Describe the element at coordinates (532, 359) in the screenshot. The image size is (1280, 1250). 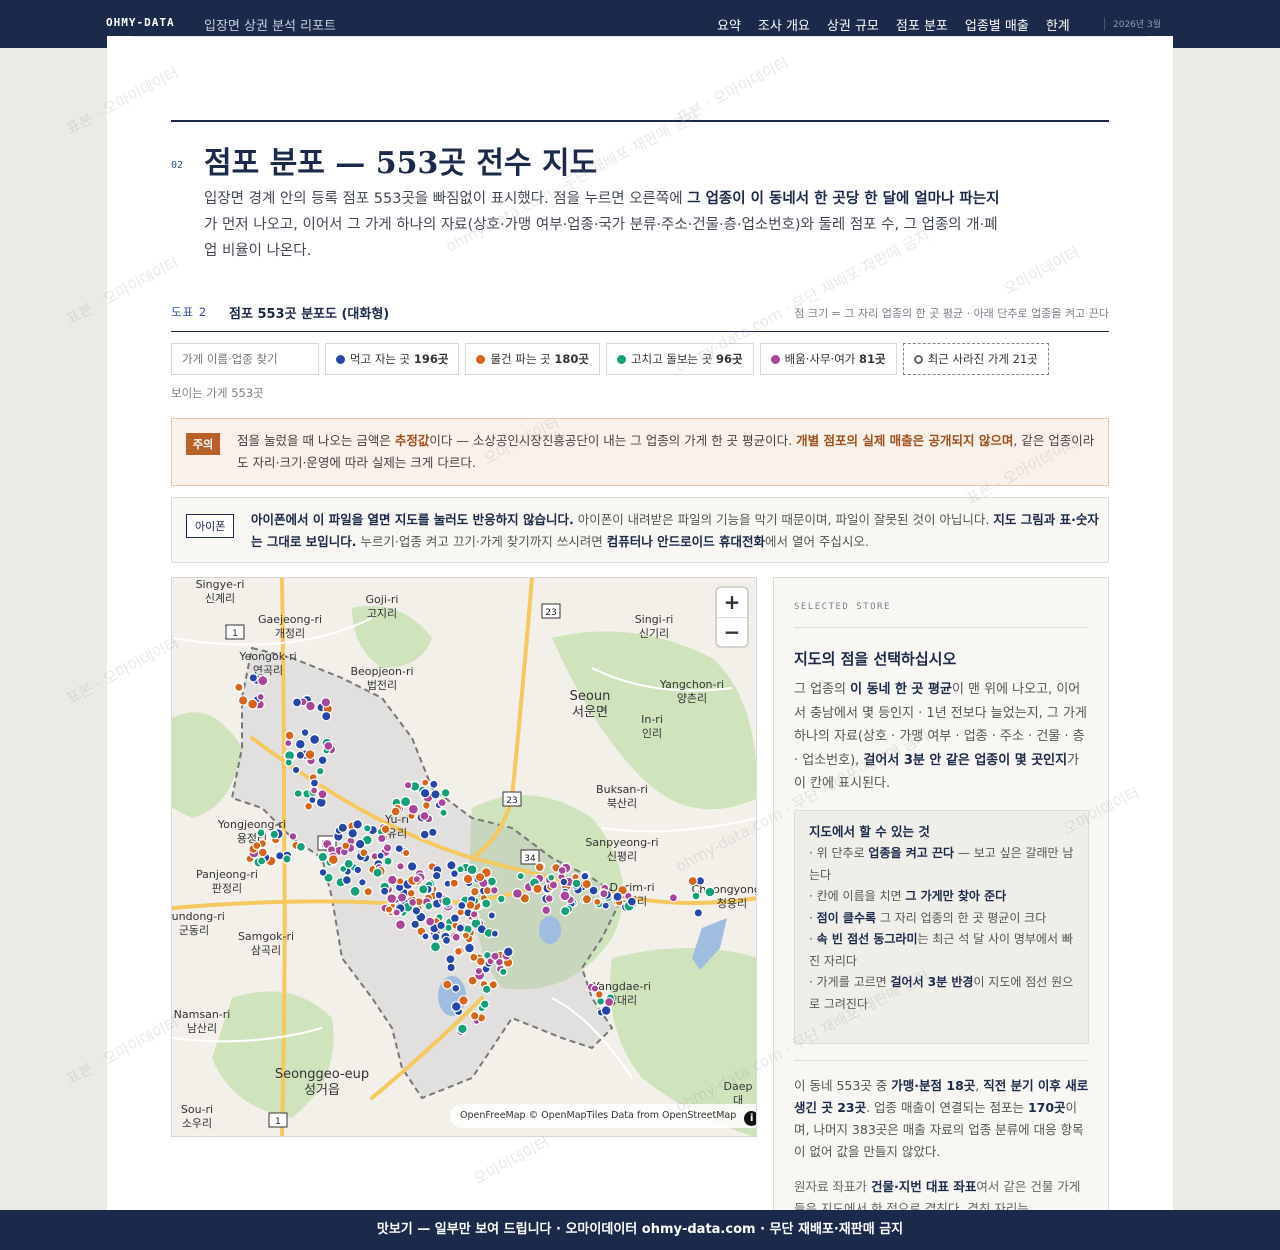
I see `filter-retail: 물건 파는 곳 180곳` at that location.